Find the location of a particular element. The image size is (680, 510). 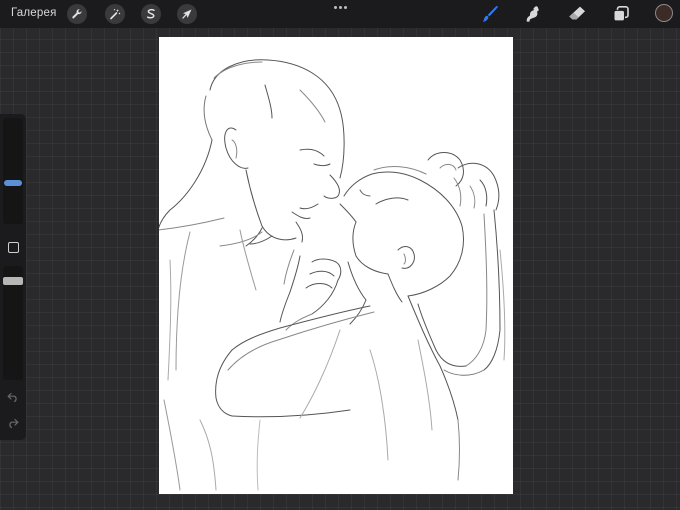

eraser-tool-button is located at coordinates (577, 14).